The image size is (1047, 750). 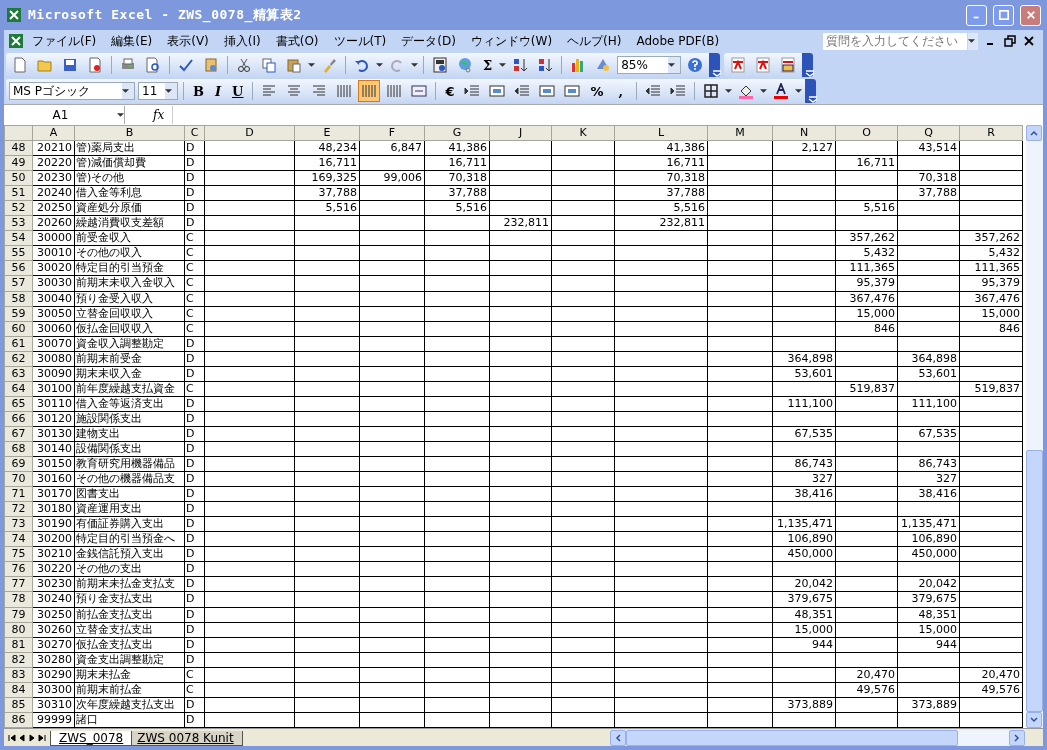 I want to click on align-center-icon, so click(x=294, y=91).